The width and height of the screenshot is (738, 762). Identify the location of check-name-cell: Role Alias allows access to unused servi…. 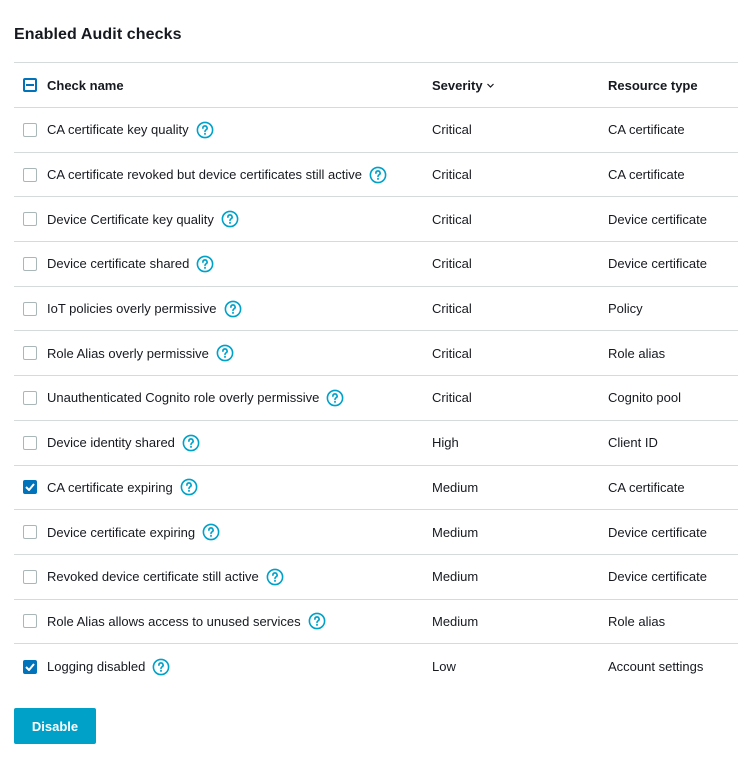
(186, 622).